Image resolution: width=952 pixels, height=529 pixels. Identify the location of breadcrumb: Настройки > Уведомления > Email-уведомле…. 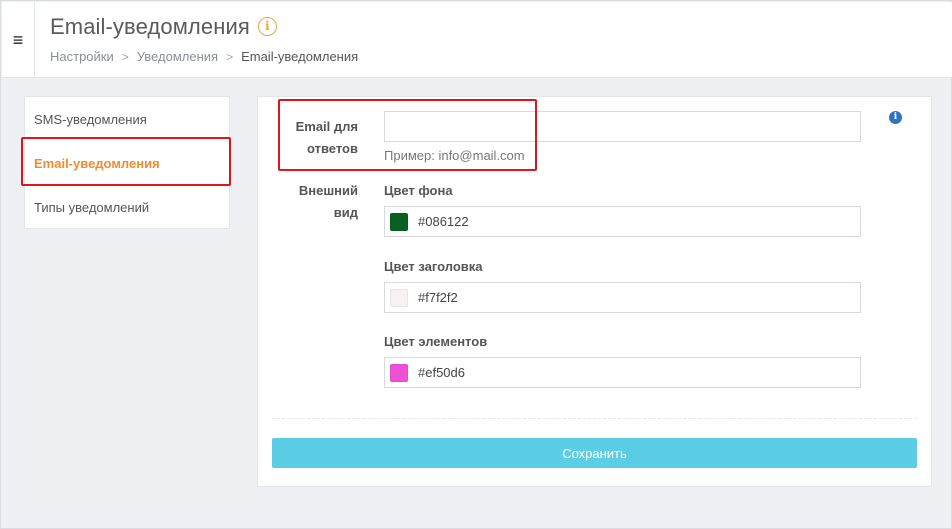
(204, 56).